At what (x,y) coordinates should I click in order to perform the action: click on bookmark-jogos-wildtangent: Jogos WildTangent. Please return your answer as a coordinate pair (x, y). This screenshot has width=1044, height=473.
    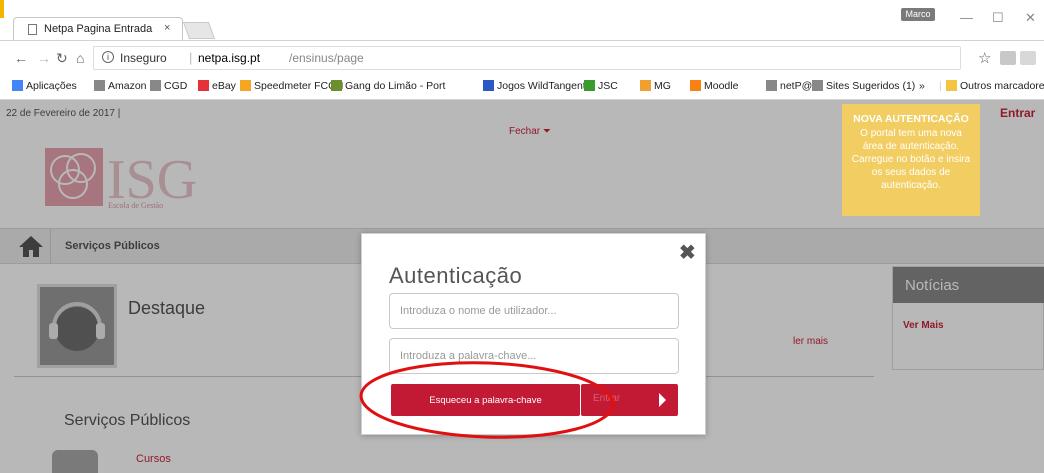
    Looking at the image, I should click on (534, 86).